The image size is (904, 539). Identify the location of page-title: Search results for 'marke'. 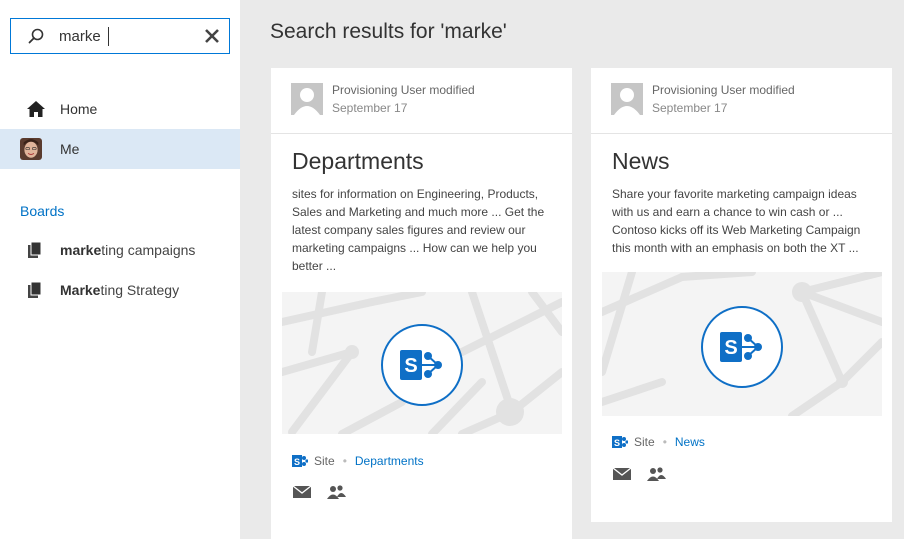
(388, 31).